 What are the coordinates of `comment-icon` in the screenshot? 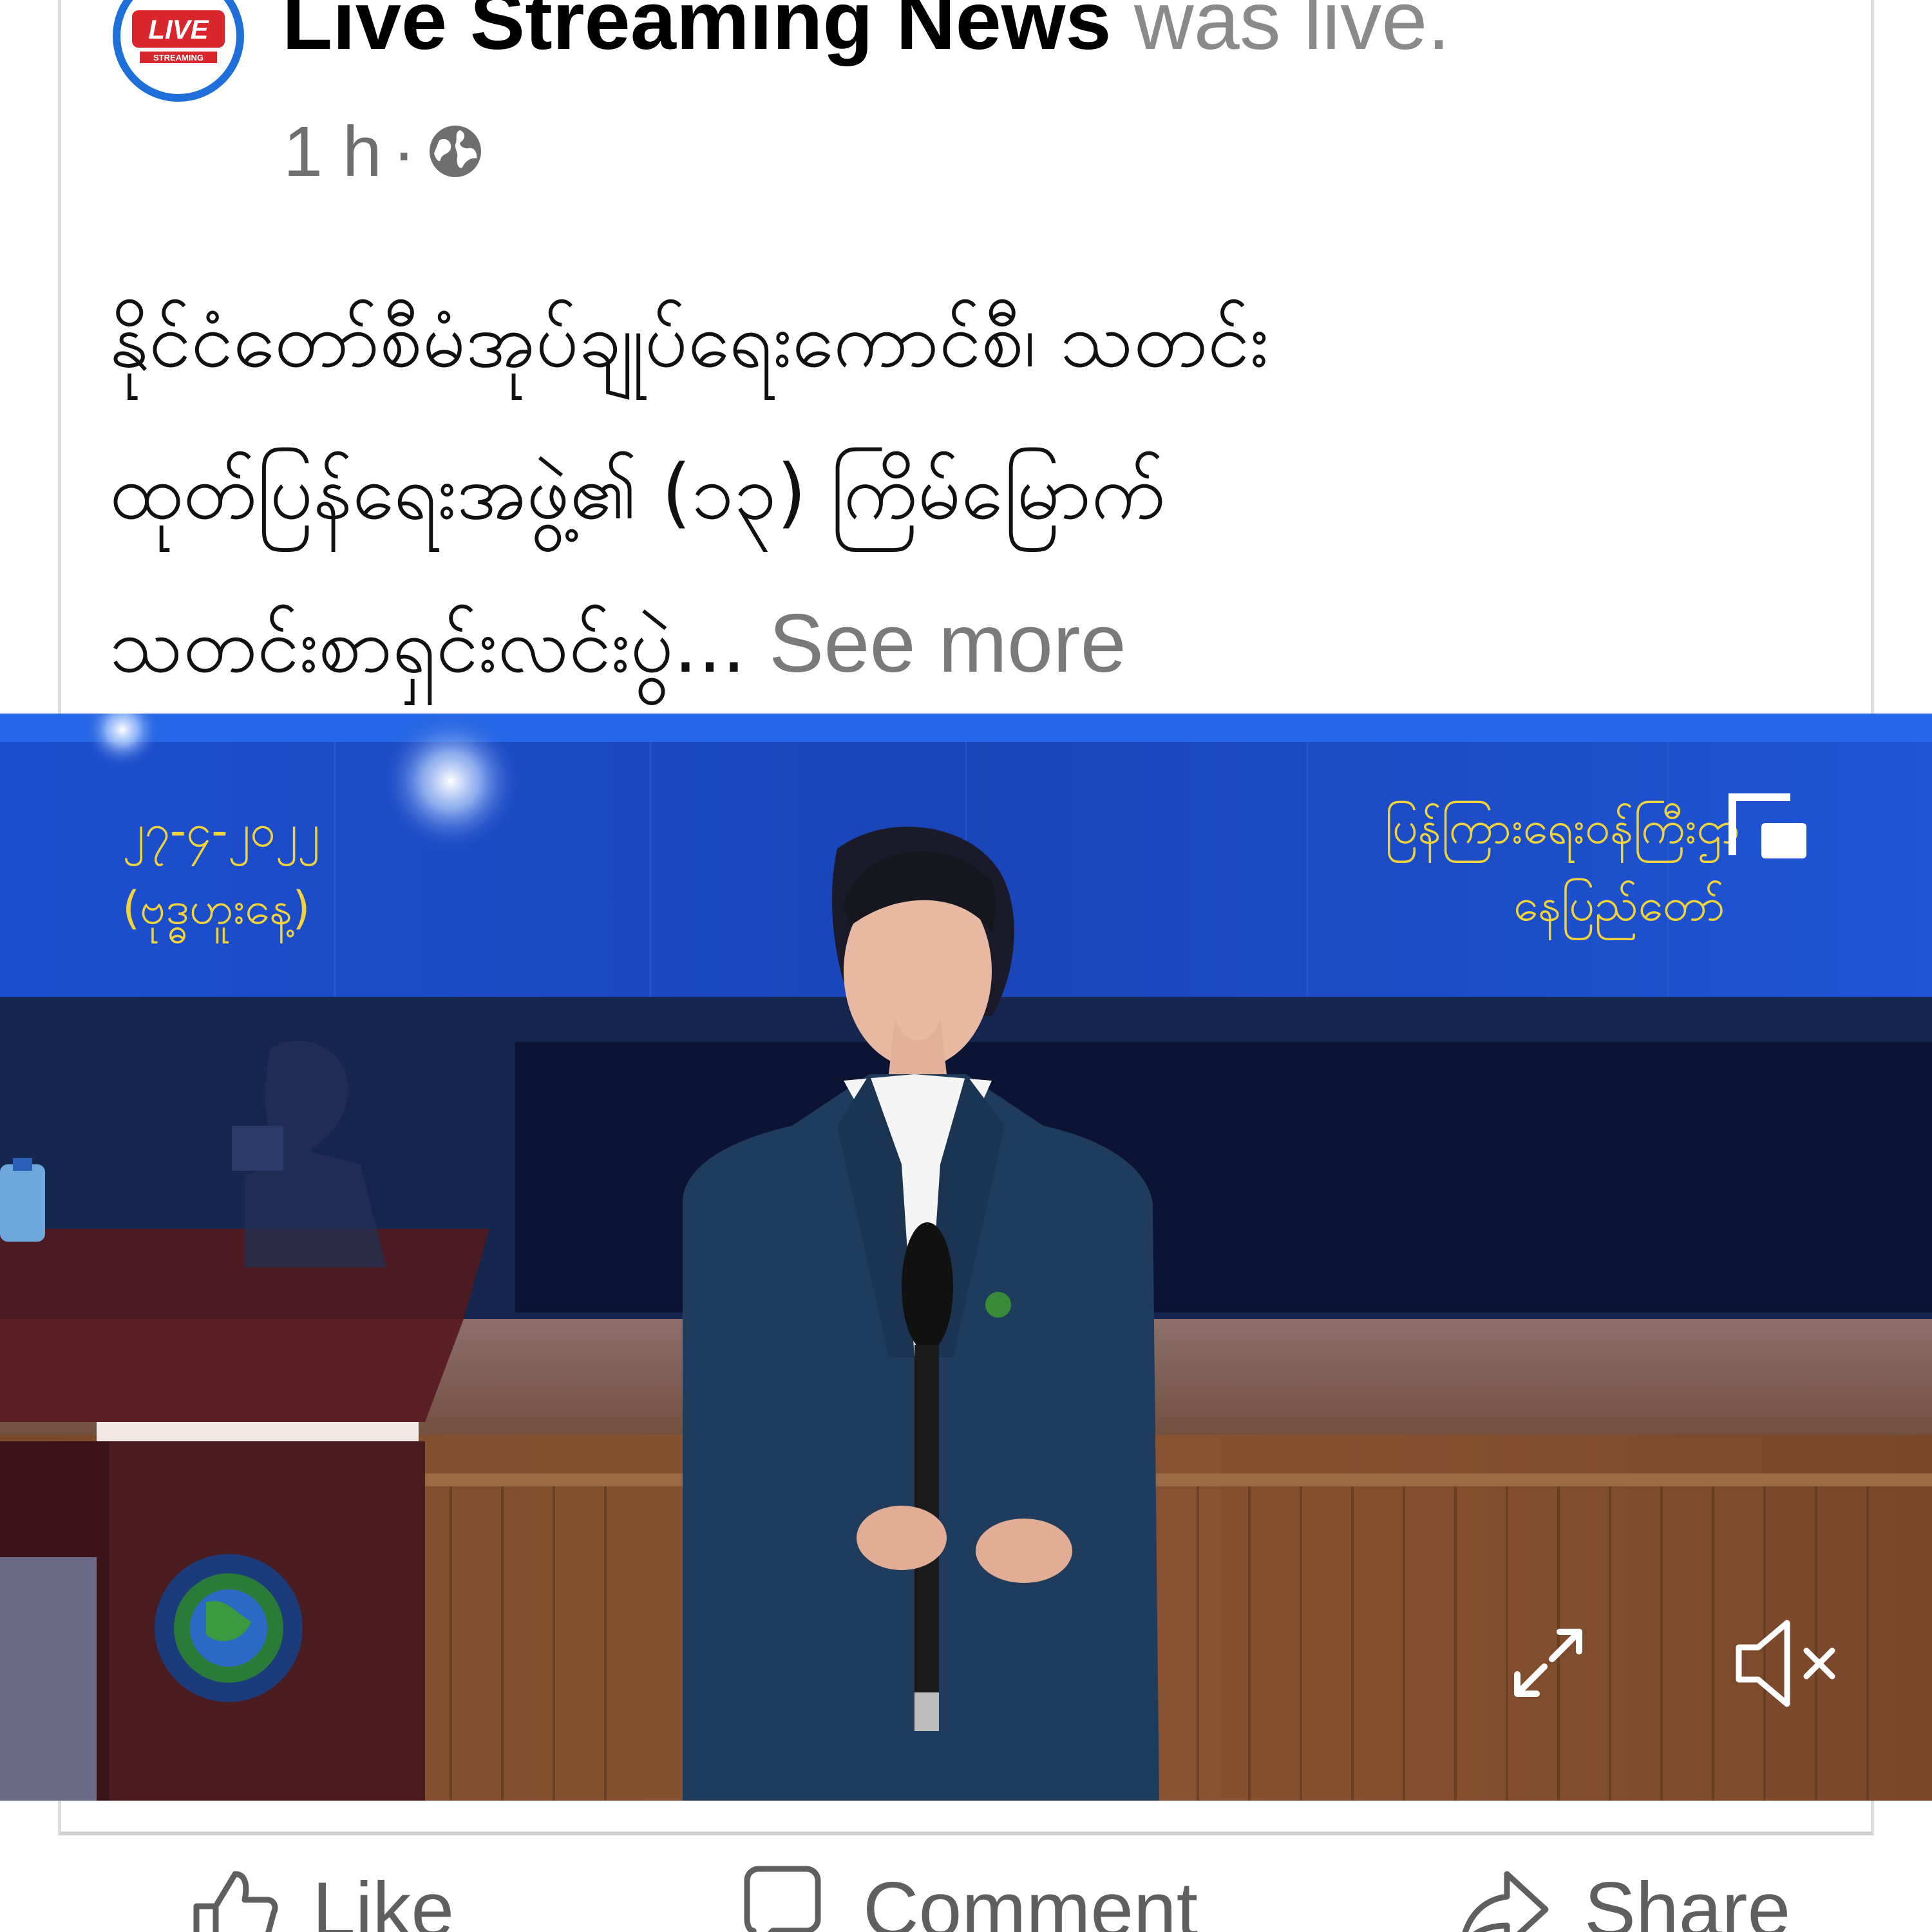 It's located at (782, 1899).